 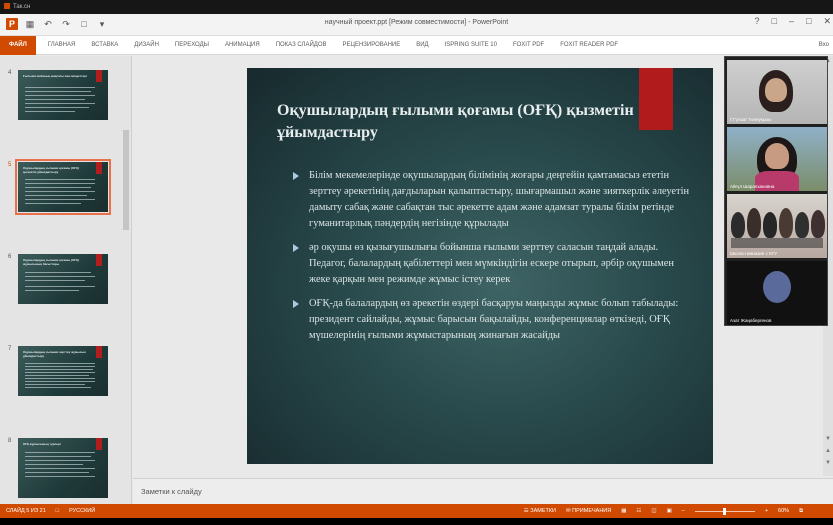 What do you see at coordinates (10, 441) in the screenshot?
I see `thumbnail-number: 8` at bounding box center [10, 441].